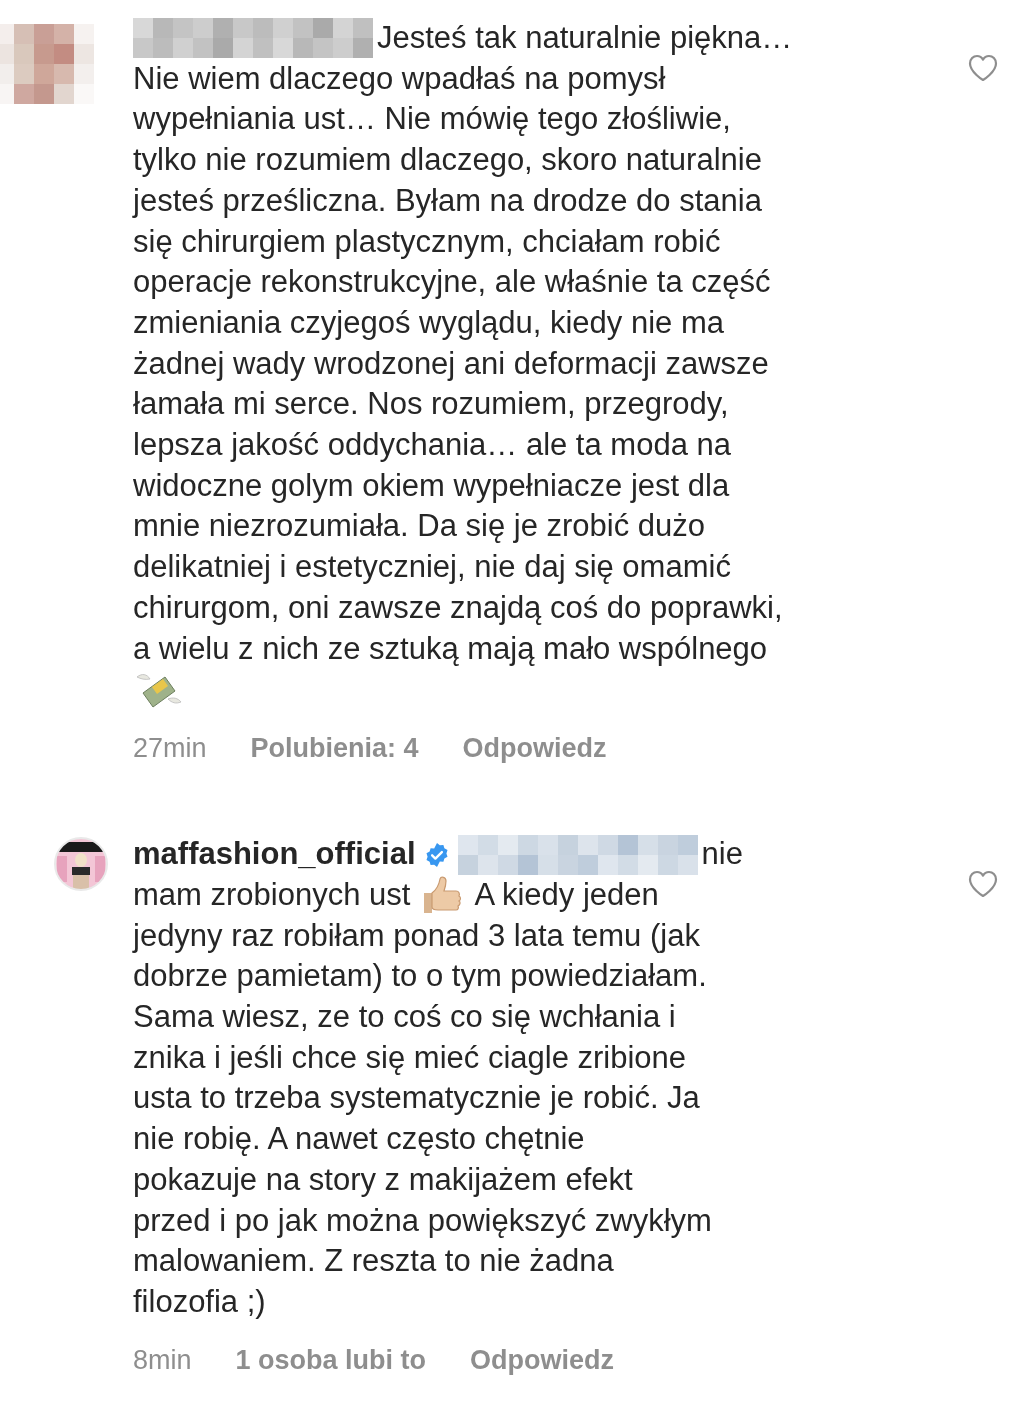 This screenshot has width=1034, height=1409. I want to click on comment-text: nie, so click(722, 854).